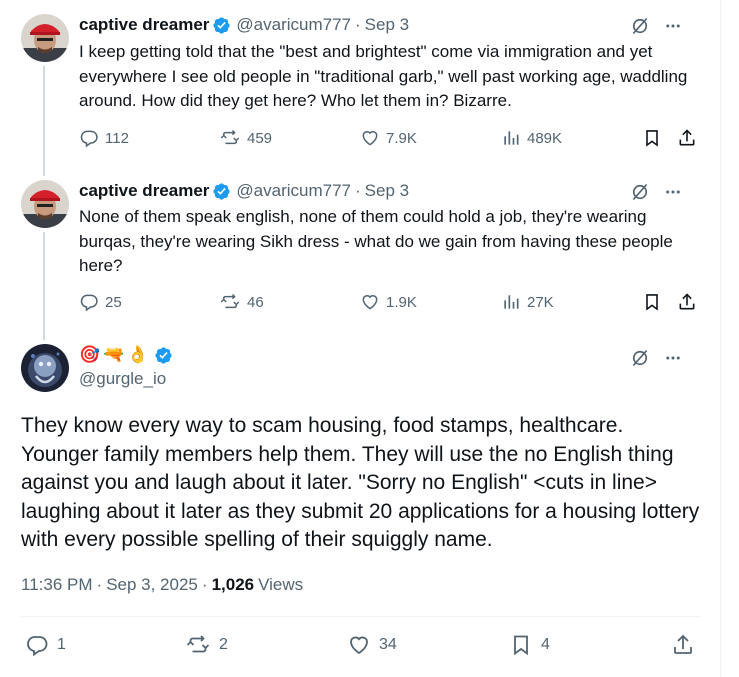 The height and width of the screenshot is (677, 739). Describe the element at coordinates (233, 584) in the screenshot. I see `views-count: 1,026` at that location.